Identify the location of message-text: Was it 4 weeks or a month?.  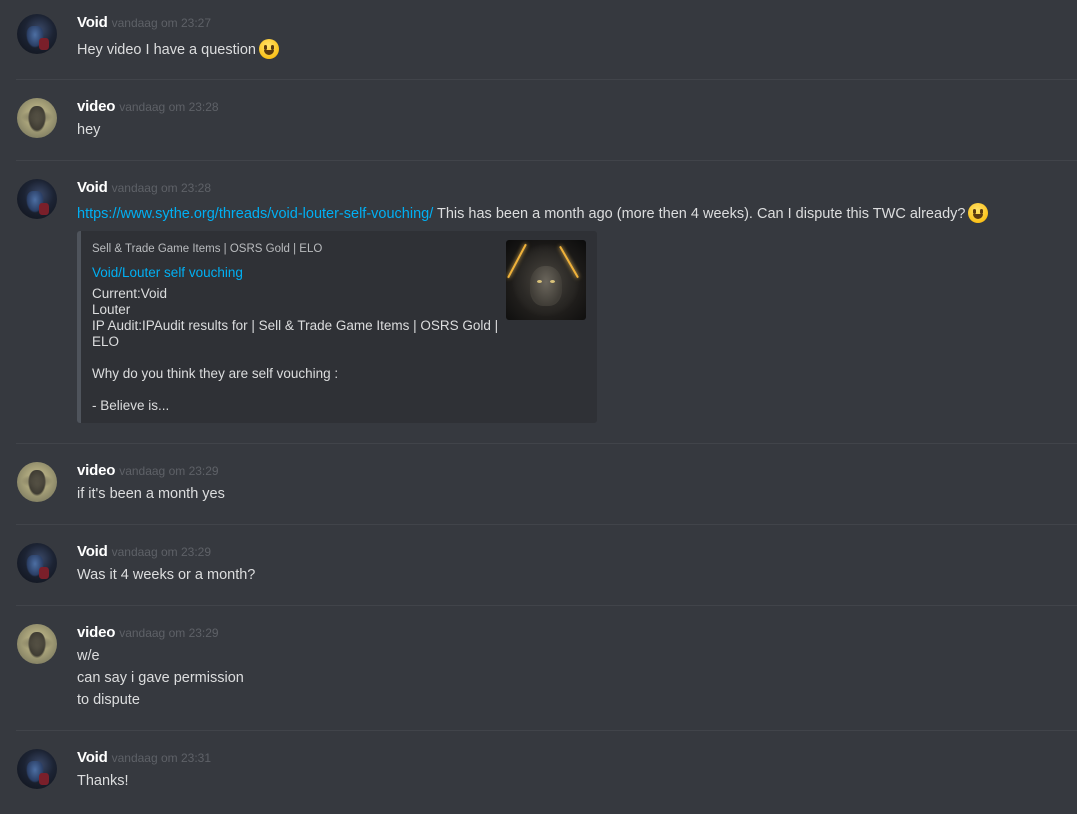
(166, 575).